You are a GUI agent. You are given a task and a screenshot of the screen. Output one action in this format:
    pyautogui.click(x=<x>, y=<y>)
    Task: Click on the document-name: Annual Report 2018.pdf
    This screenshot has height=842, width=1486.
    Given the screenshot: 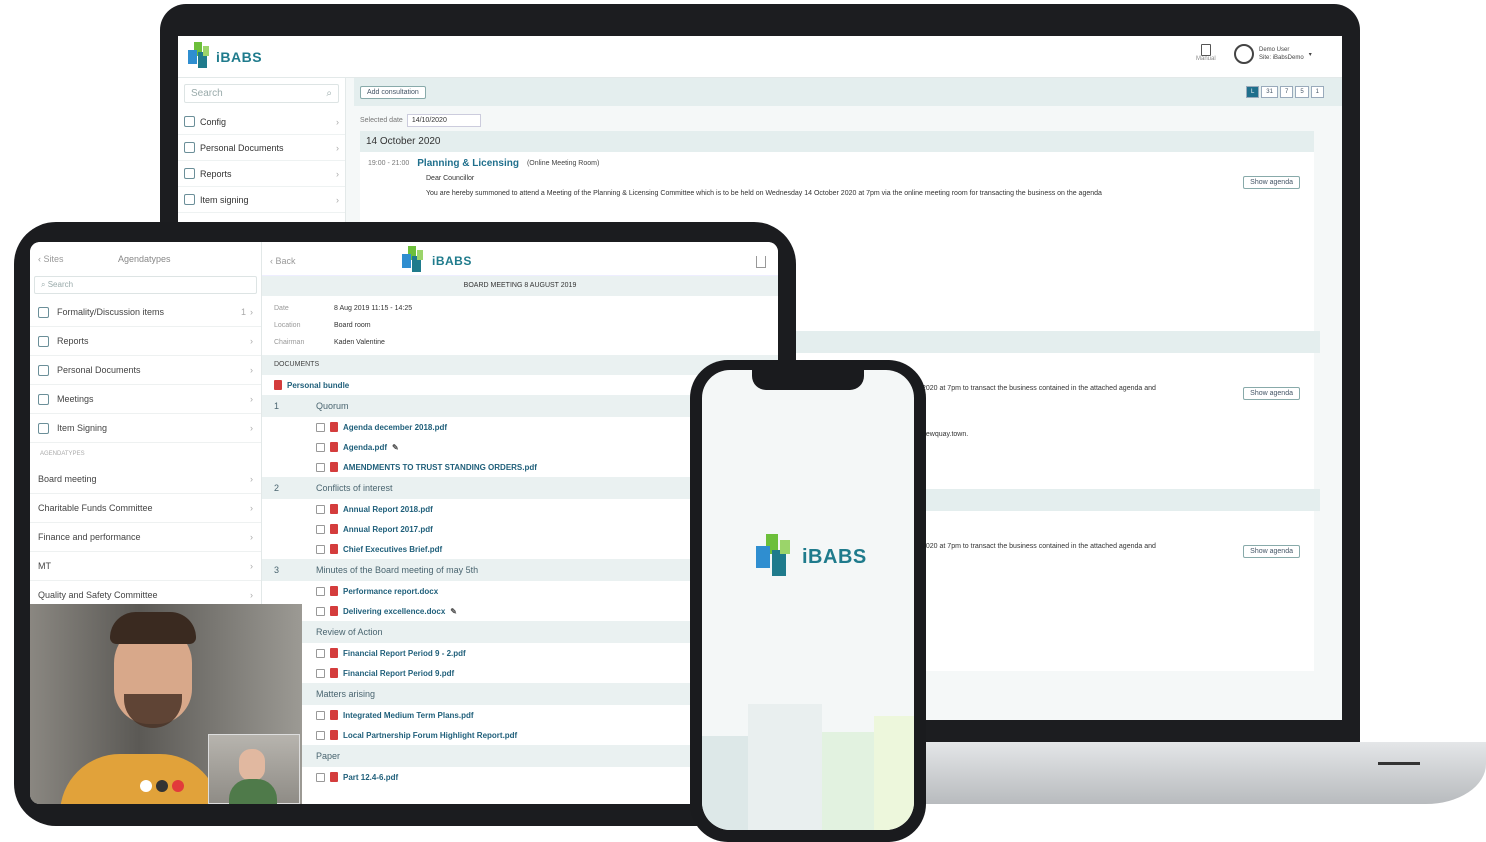 What is the action you would take?
    pyautogui.click(x=388, y=509)
    